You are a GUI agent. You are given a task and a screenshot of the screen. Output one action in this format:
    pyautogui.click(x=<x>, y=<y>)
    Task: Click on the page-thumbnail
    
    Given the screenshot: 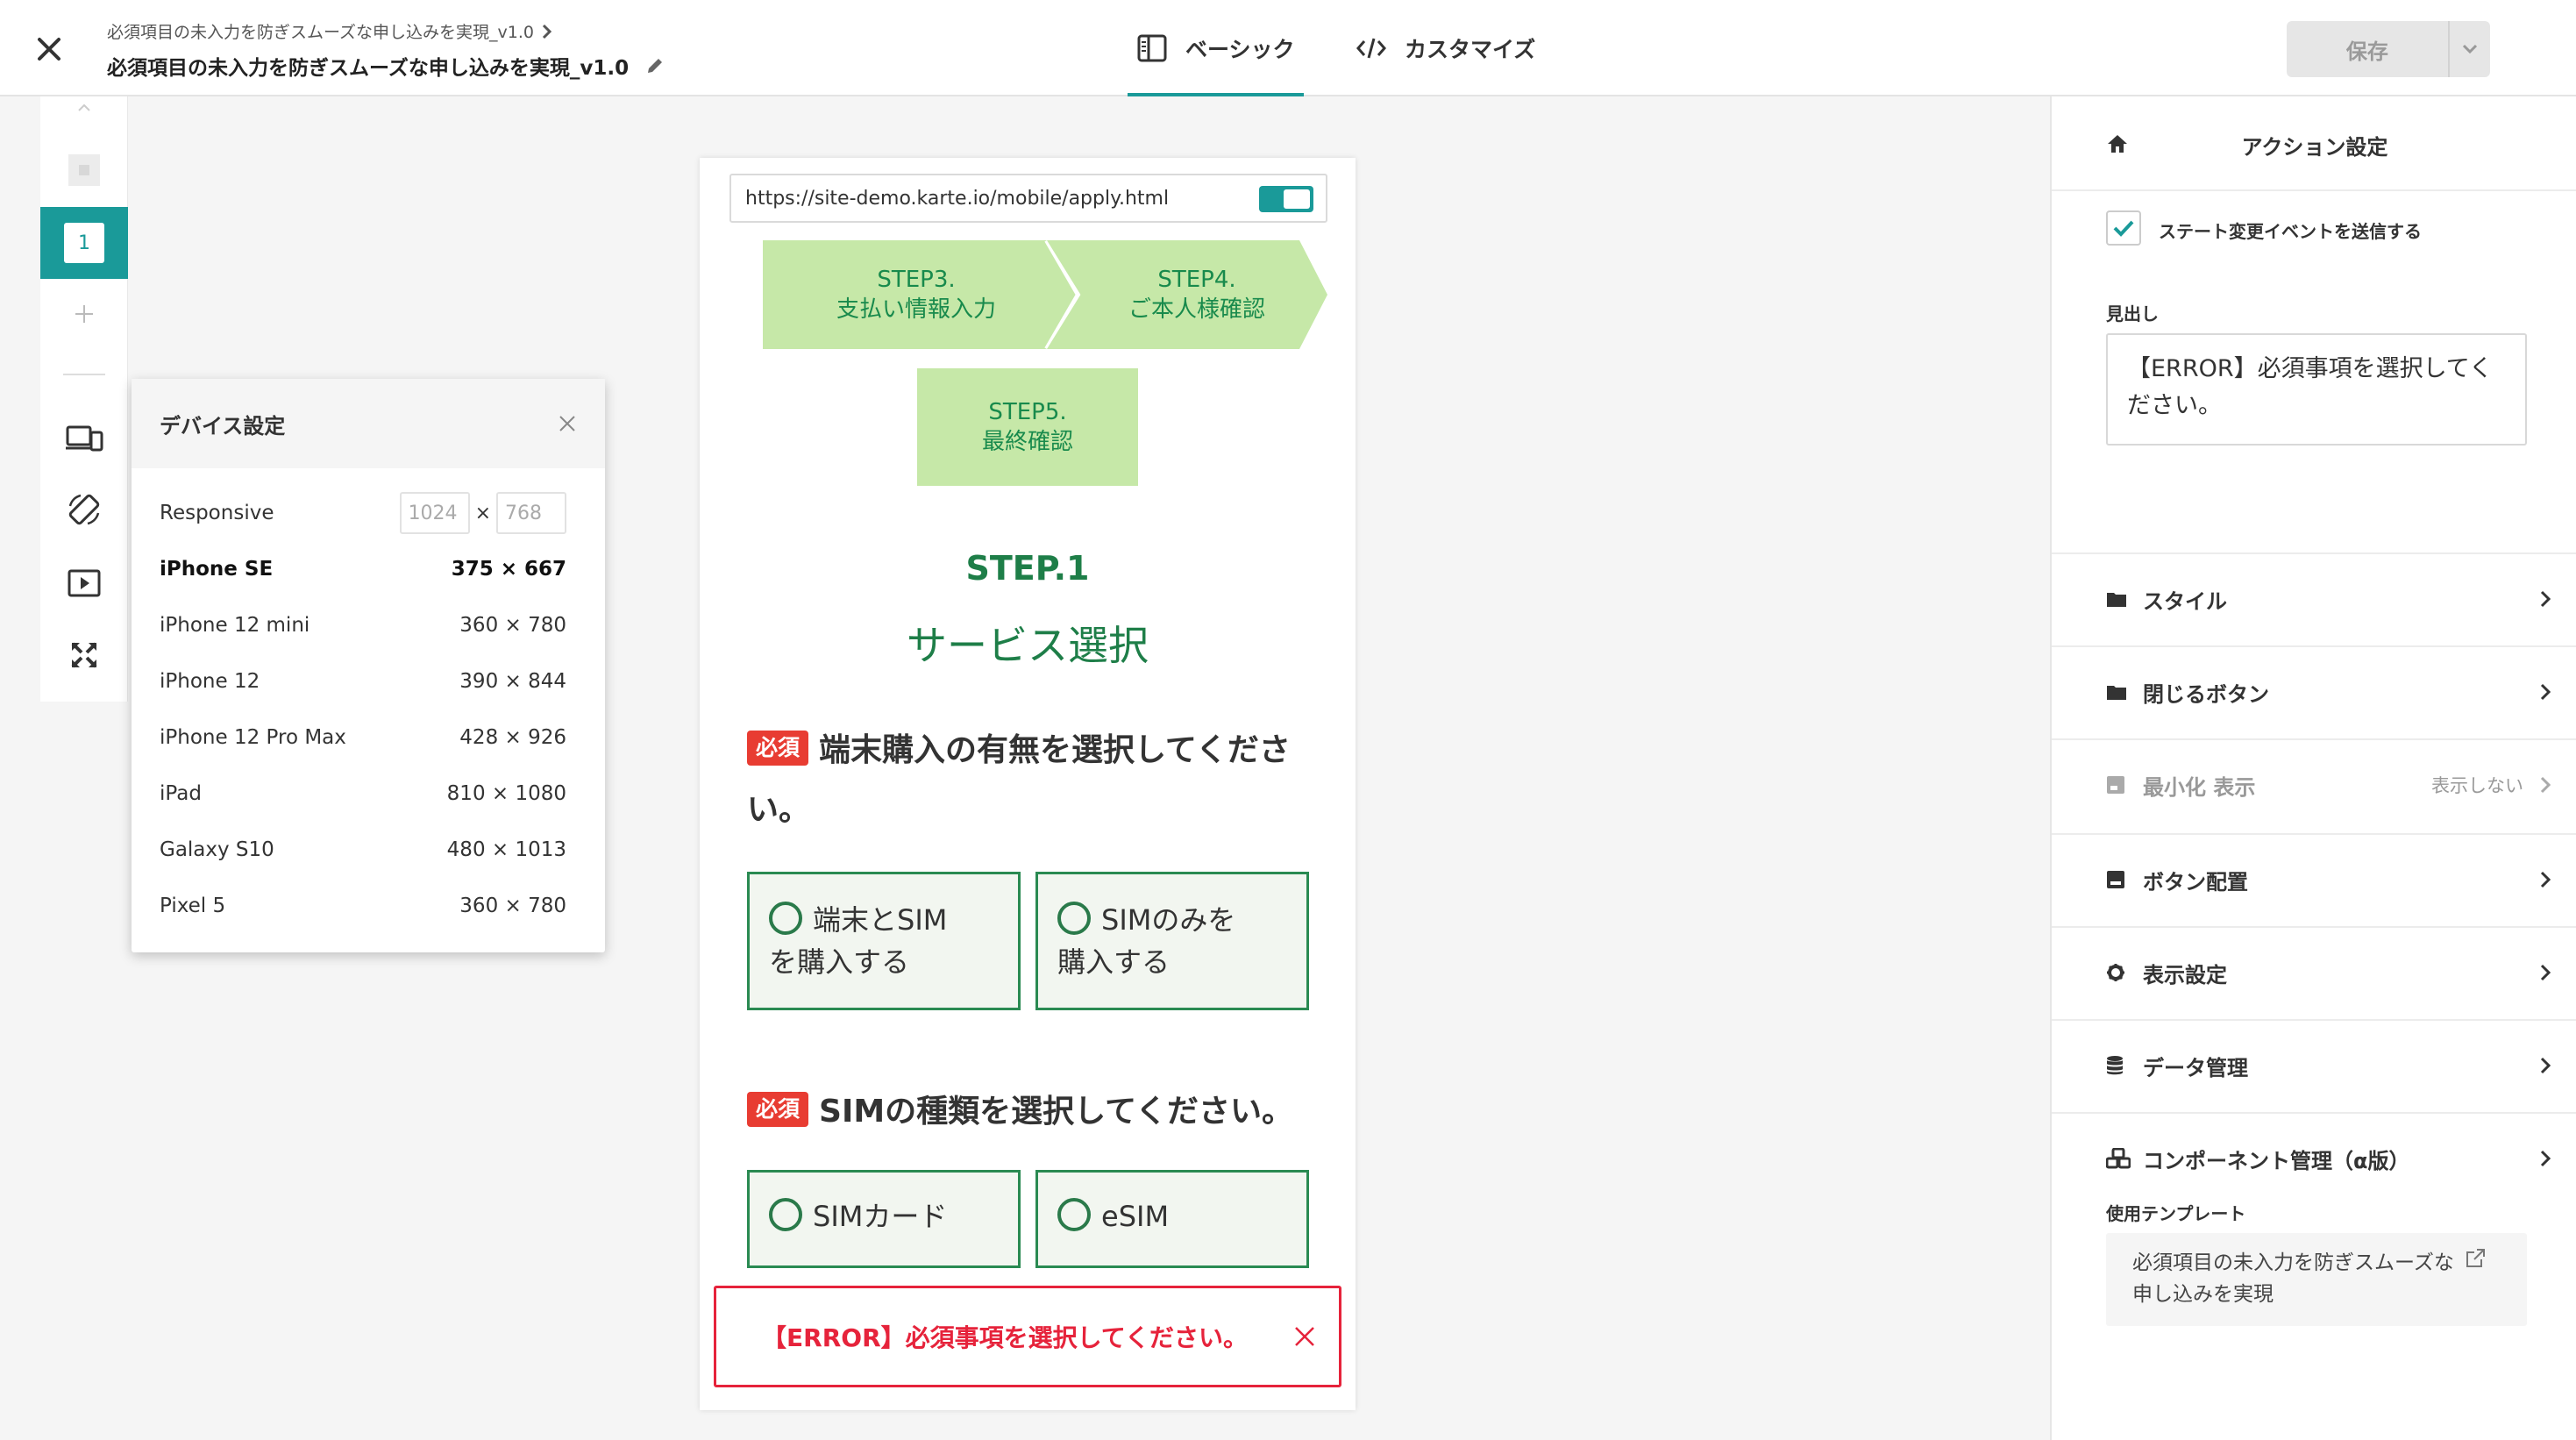 What is the action you would take?
    pyautogui.click(x=84, y=170)
    